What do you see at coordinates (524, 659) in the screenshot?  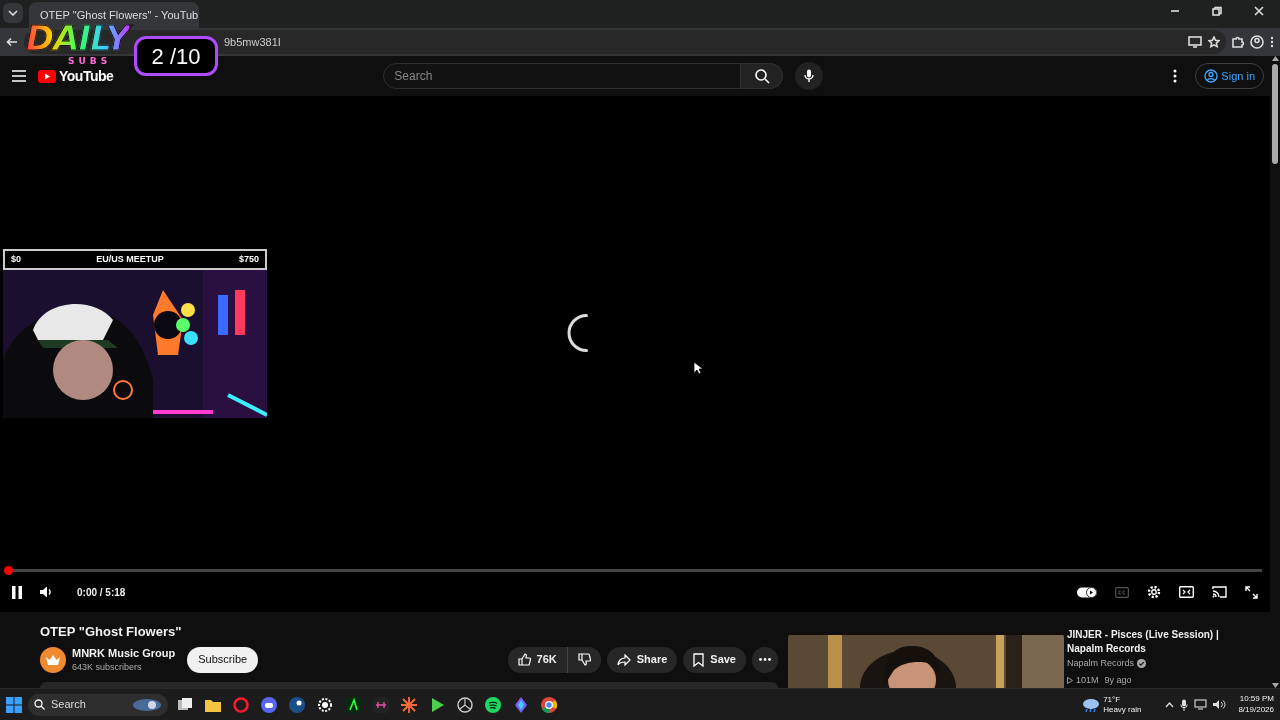 I see `thumbs-up-icon` at bounding box center [524, 659].